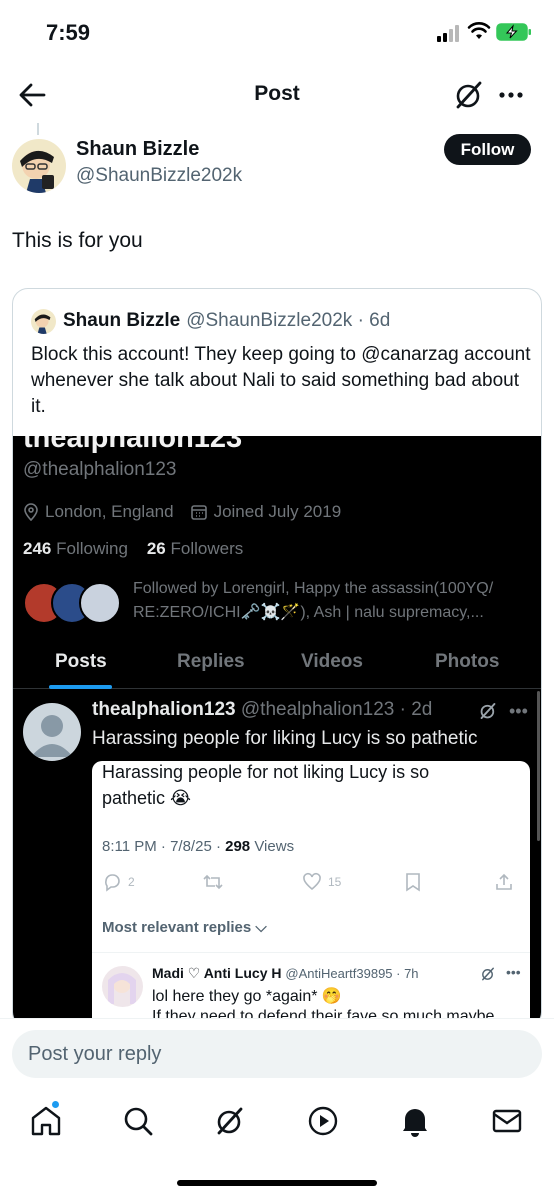 Image resolution: width=554 pixels, height=1199 pixels. What do you see at coordinates (184, 927) in the screenshot?
I see `most-relevant-replies: Most relevant replies ⌵` at bounding box center [184, 927].